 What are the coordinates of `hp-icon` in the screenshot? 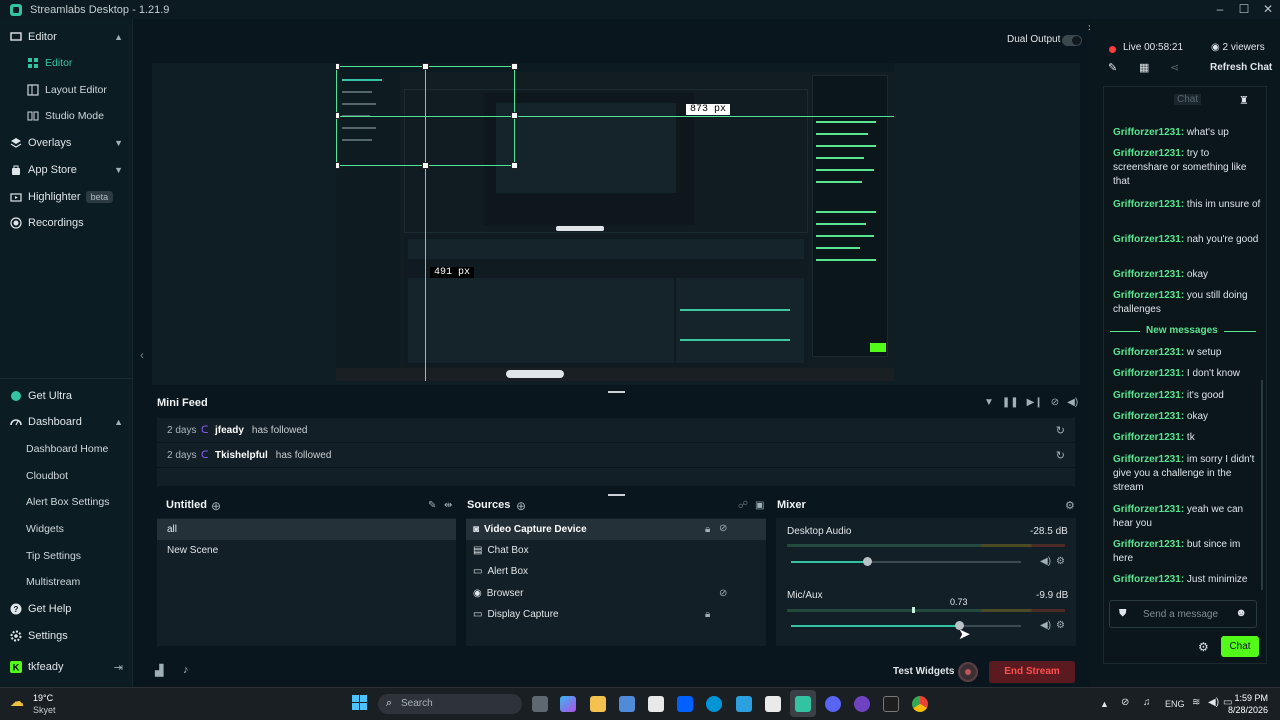 It's located at (714, 704).